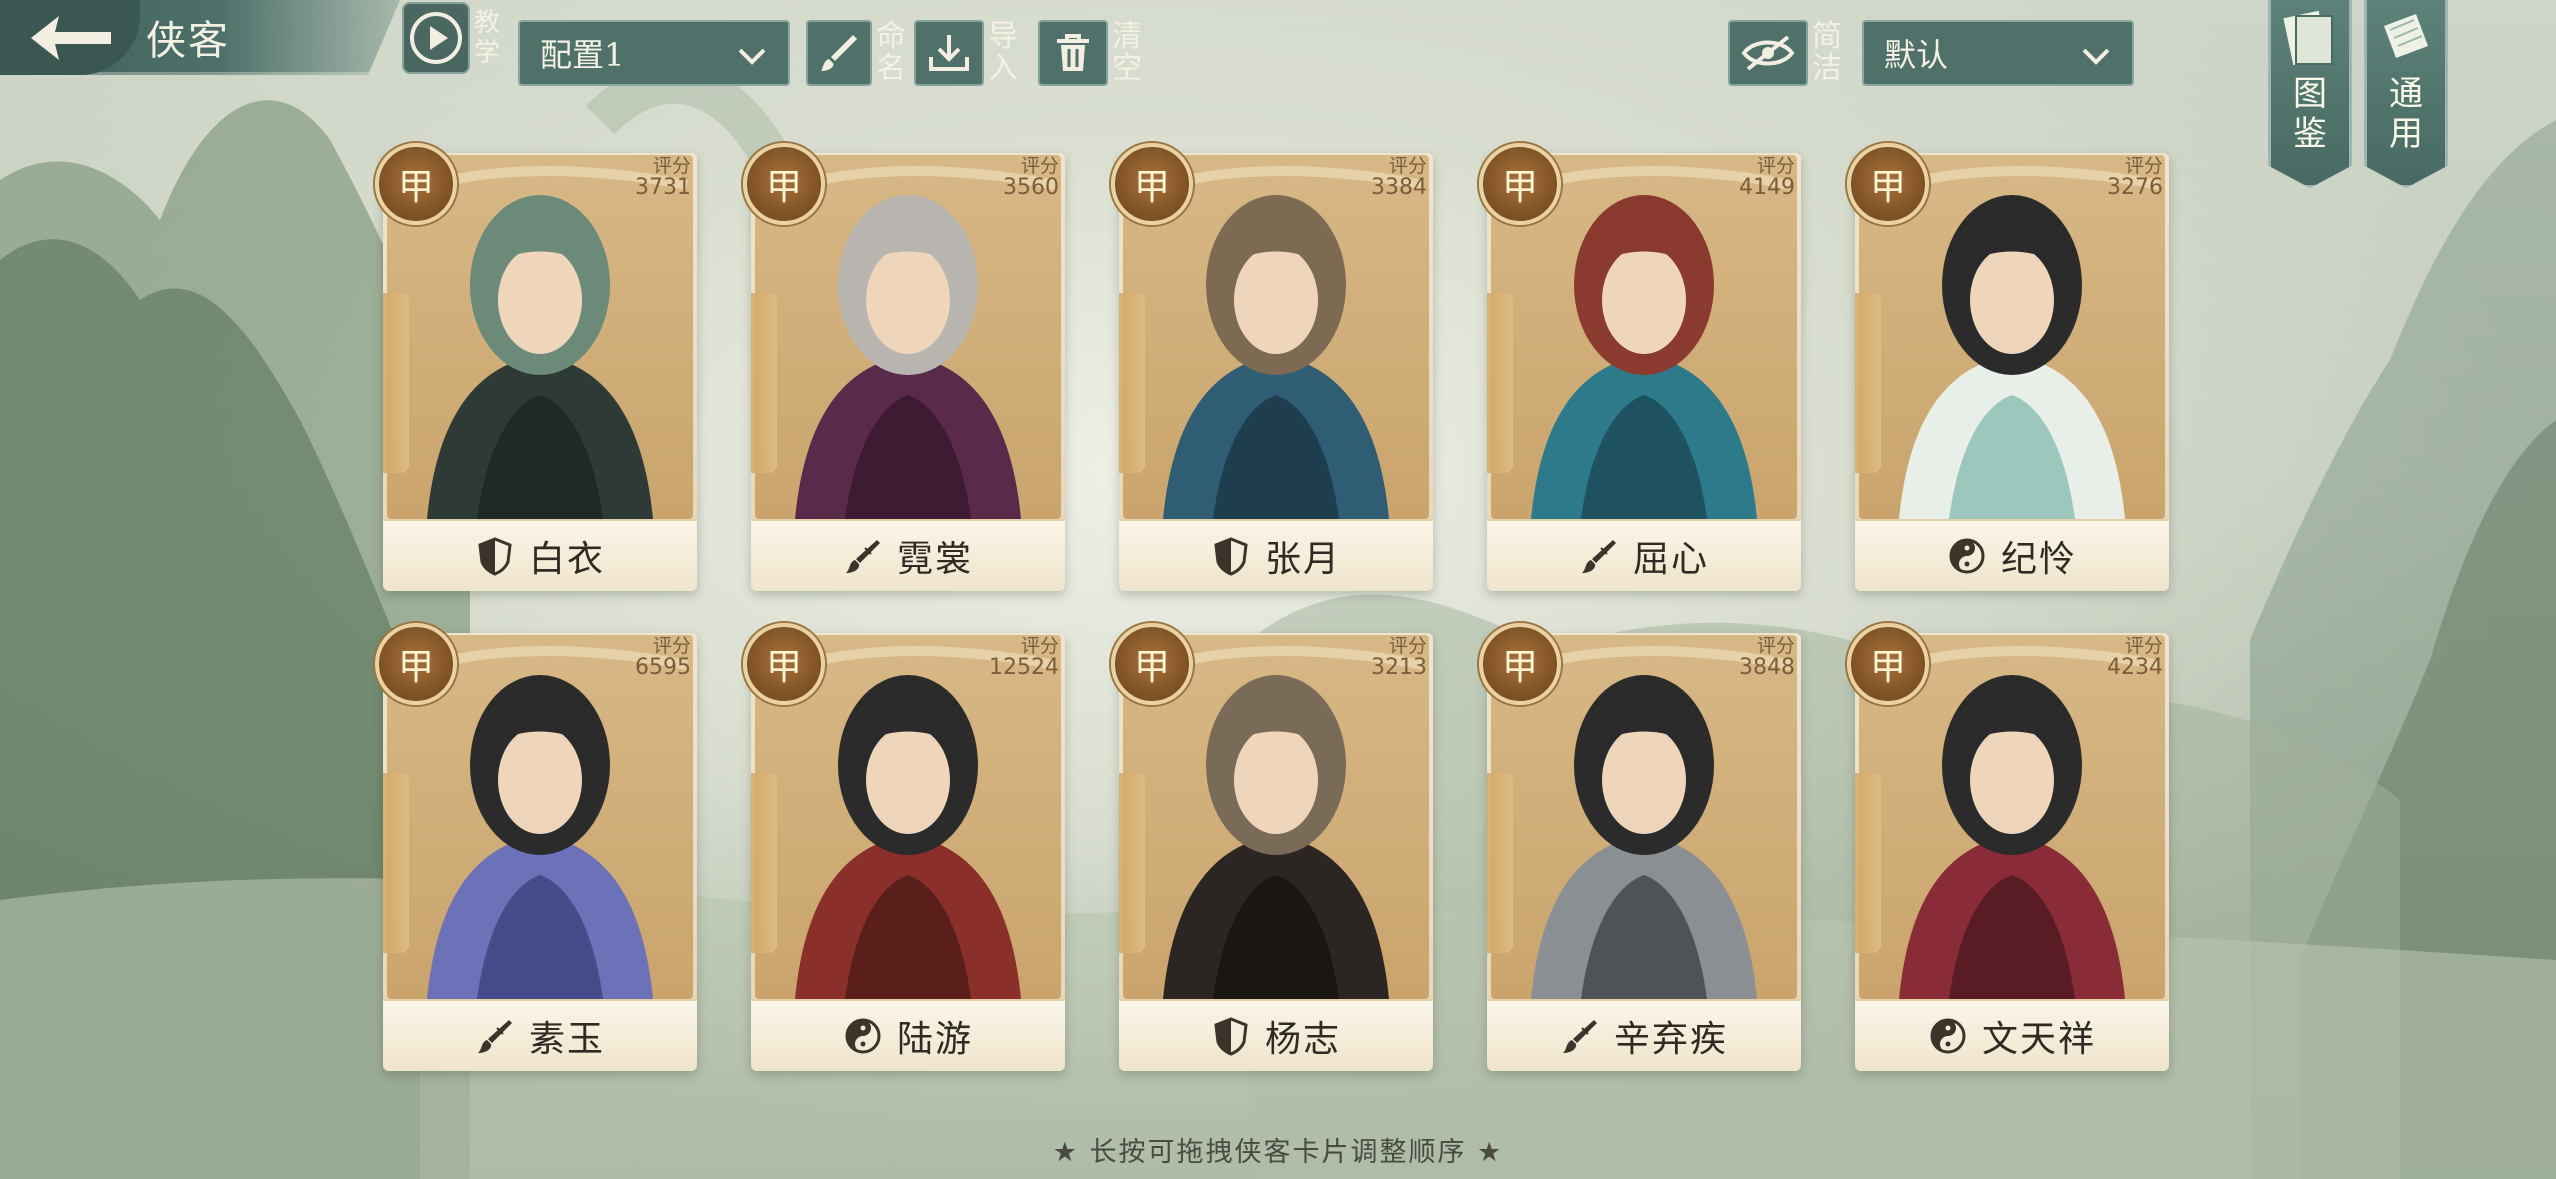 This screenshot has height=1179, width=2556. I want to click on tutorial-button: 教学, so click(451, 38).